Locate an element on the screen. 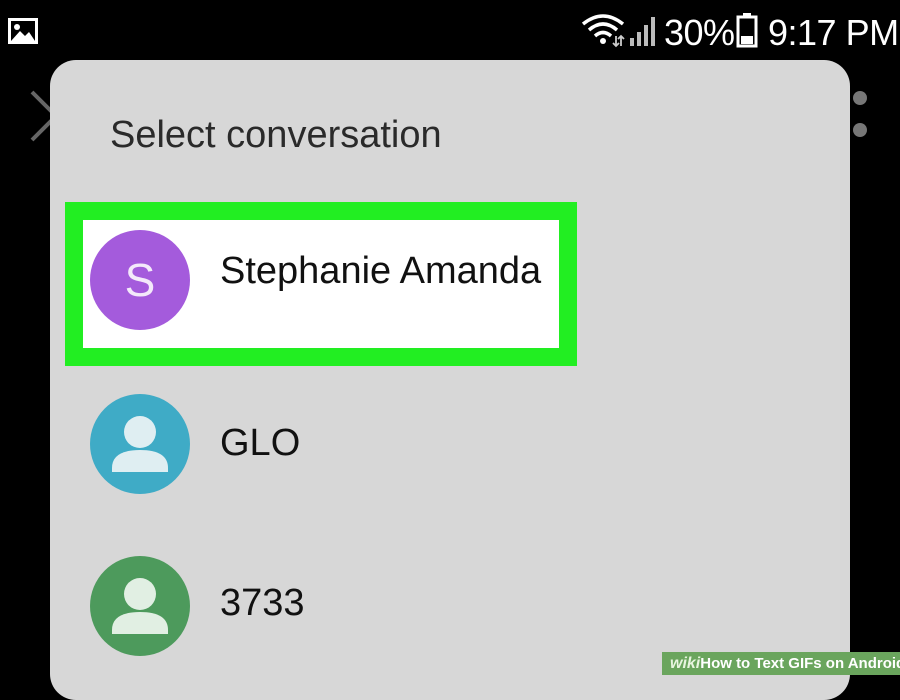 Image resolution: width=900 pixels, height=700 pixels. battery-percentage: 30% is located at coordinates (699, 32).